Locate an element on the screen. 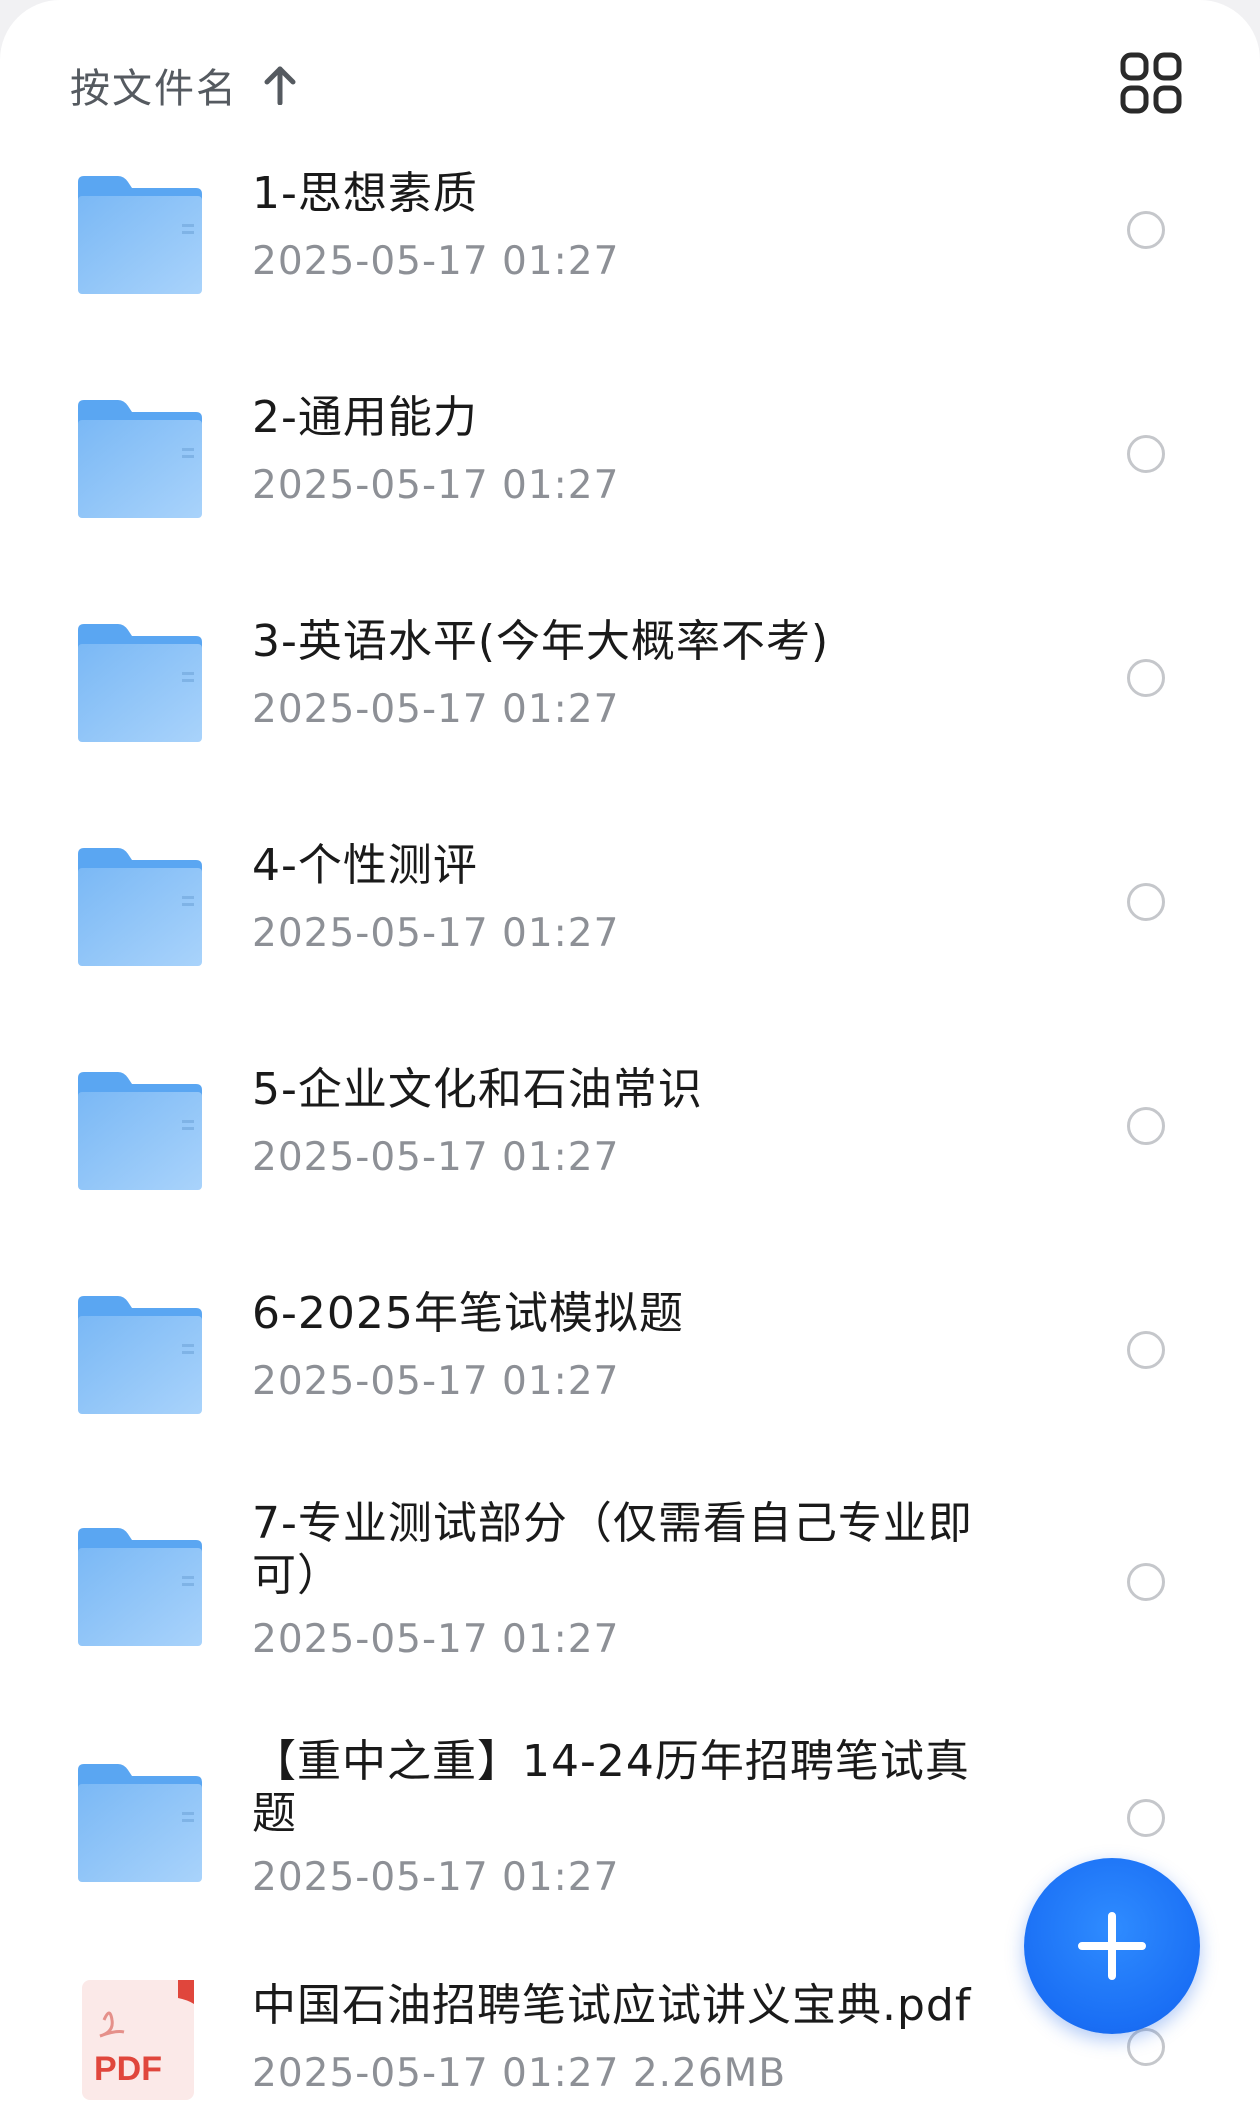  arrow-up-icon is located at coordinates (280, 85).